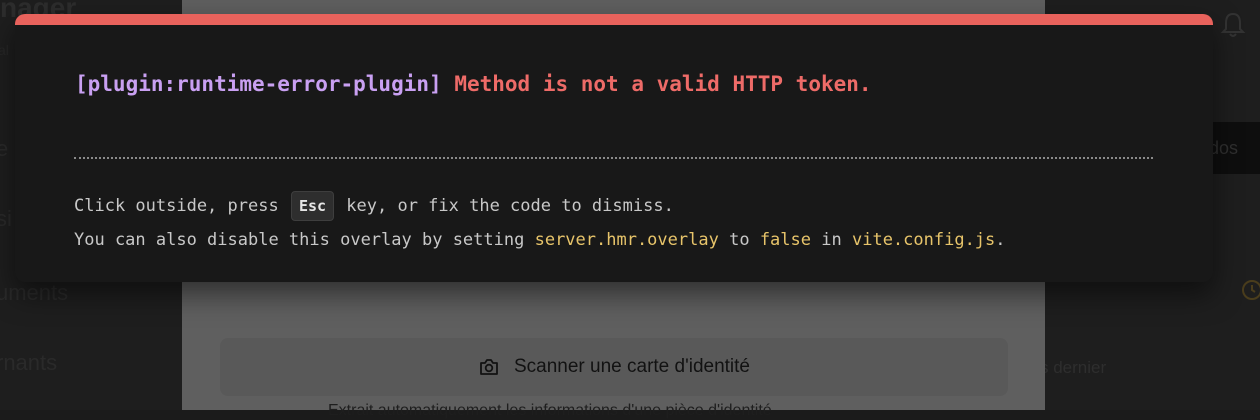 The width and height of the screenshot is (1260, 420). Describe the element at coordinates (663, 84) in the screenshot. I see `error-message: Method is not a valid HTTP token.` at that location.